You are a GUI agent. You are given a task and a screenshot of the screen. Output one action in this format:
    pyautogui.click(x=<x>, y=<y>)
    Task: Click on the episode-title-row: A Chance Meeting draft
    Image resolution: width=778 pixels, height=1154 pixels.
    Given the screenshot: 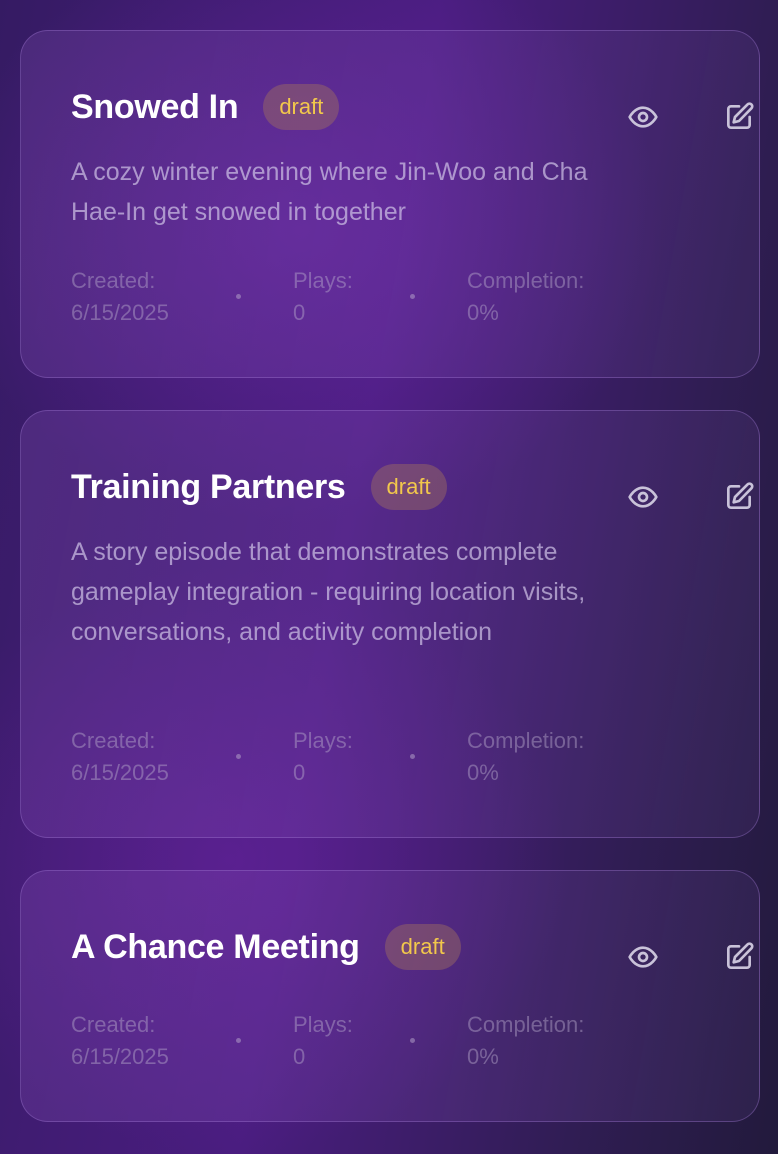 What is the action you would take?
    pyautogui.click(x=266, y=947)
    